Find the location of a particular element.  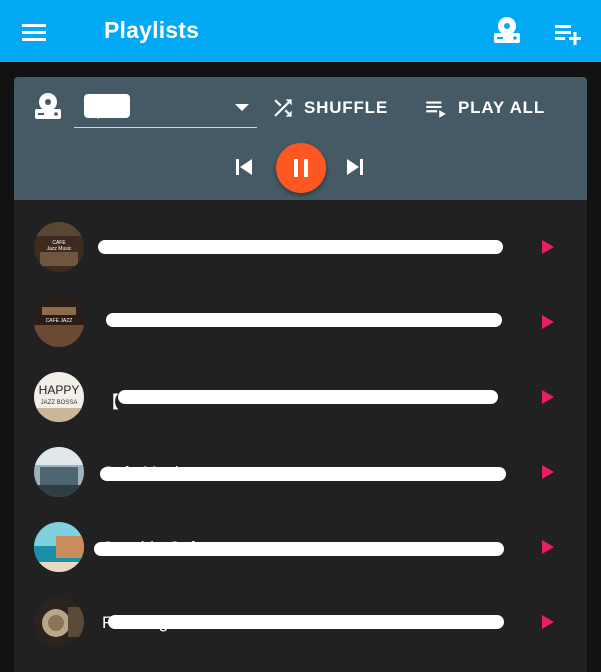

speaker-select: 가 is located at coordinates (165, 108).